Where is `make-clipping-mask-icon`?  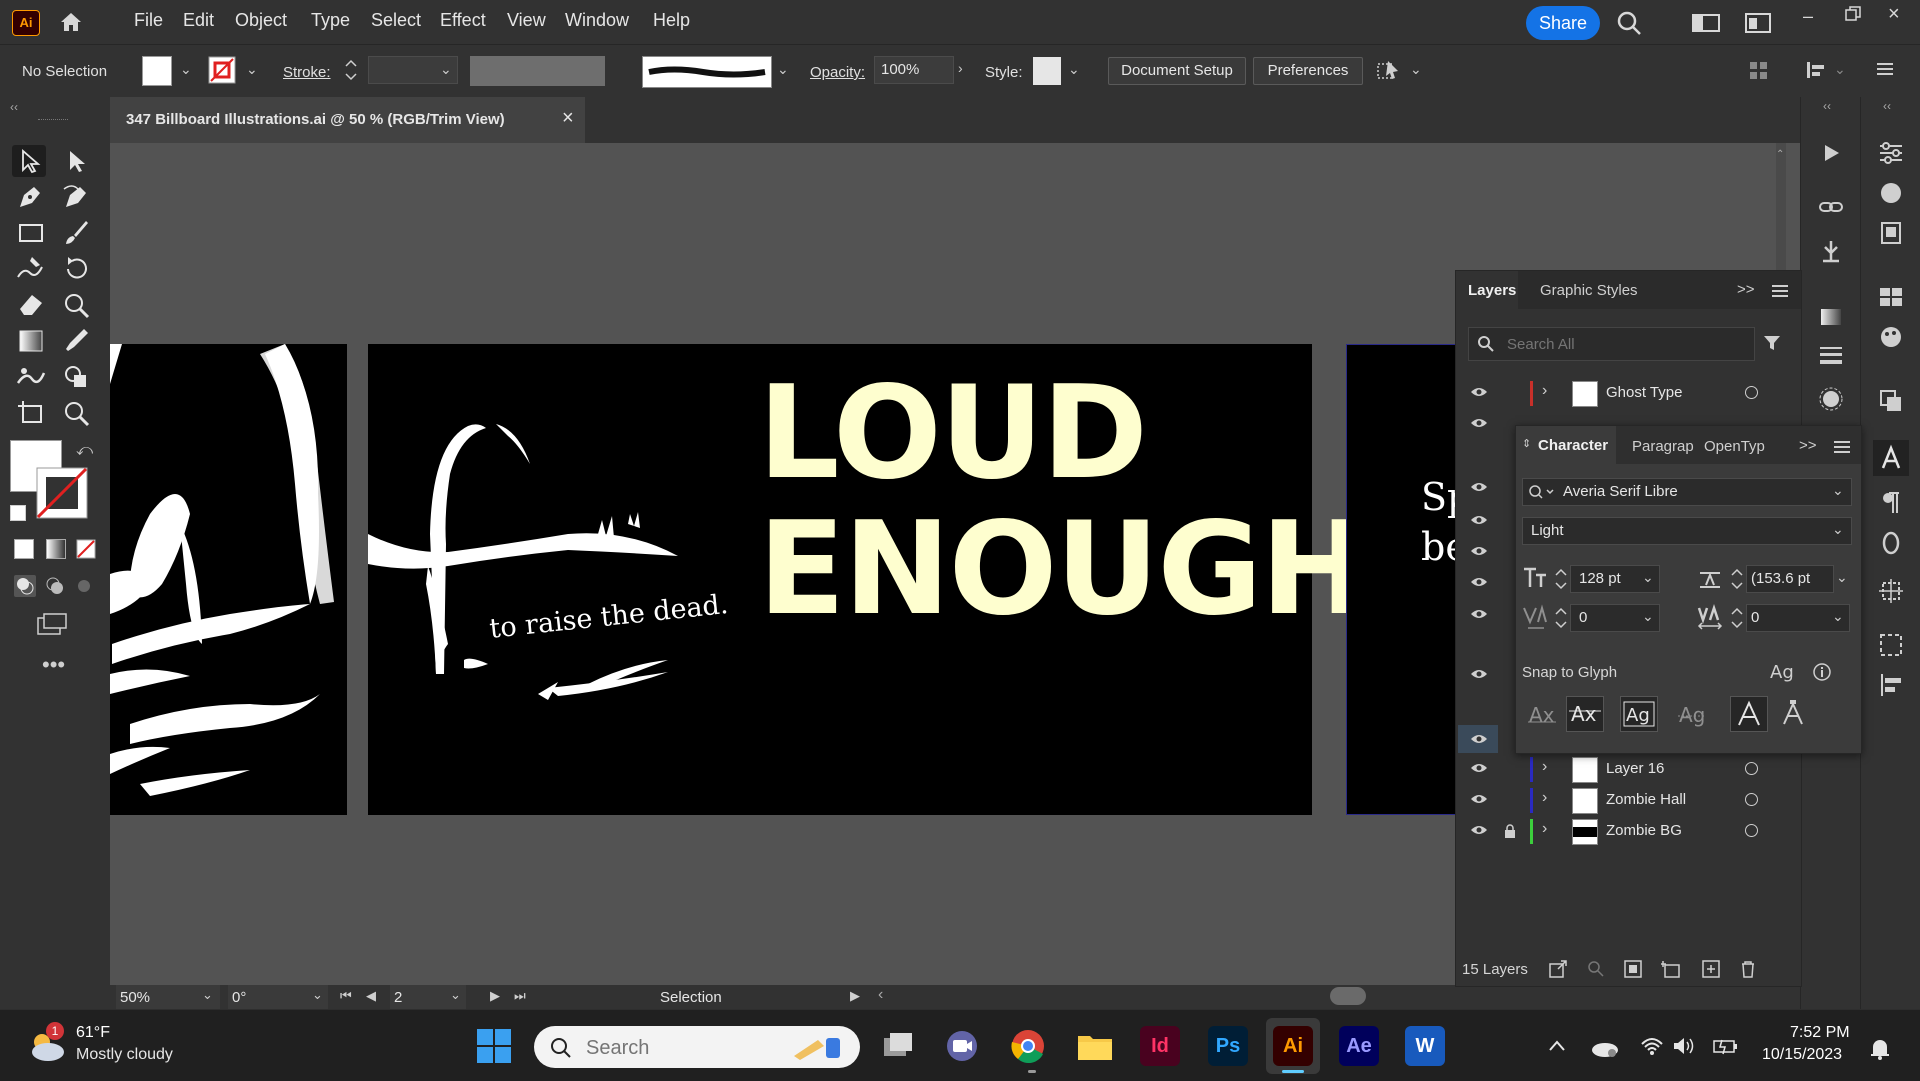
make-clipping-mask-icon is located at coordinates (1633, 969).